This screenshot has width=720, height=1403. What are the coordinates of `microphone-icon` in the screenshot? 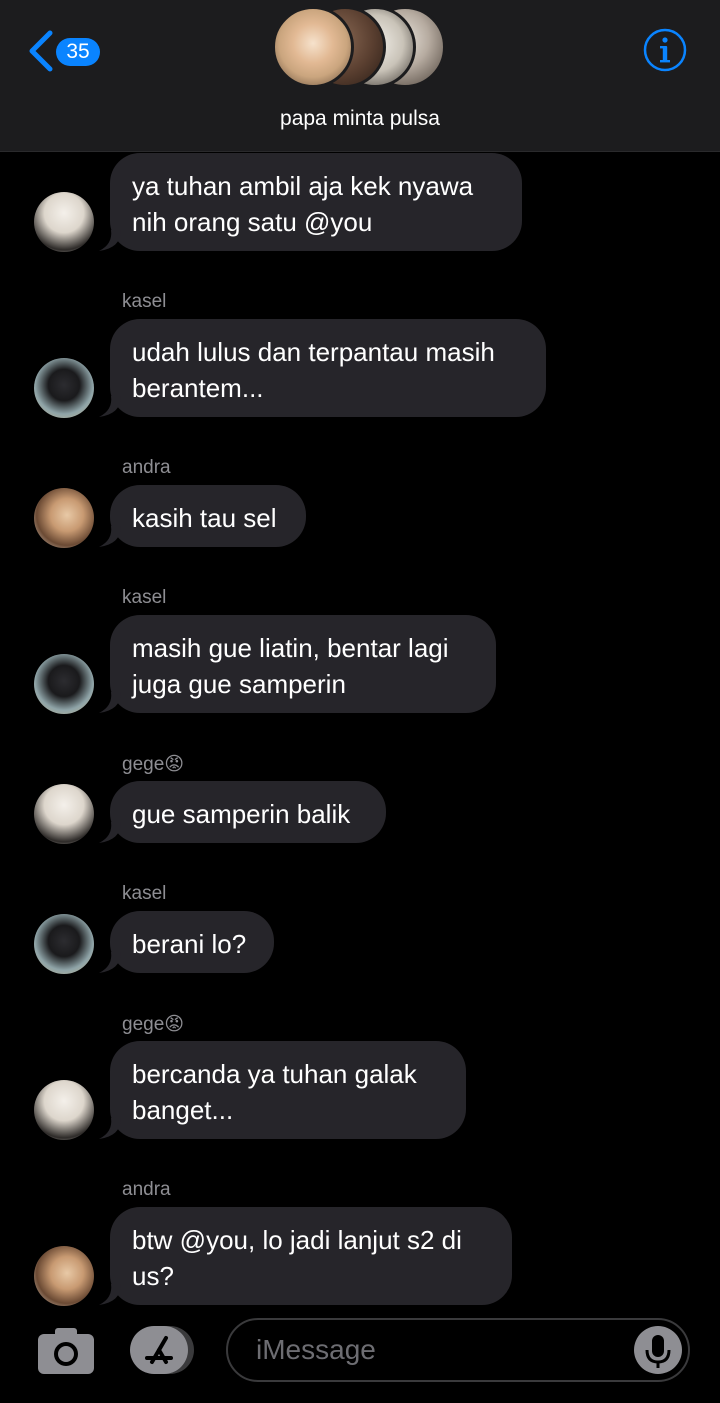 It's located at (658, 1351).